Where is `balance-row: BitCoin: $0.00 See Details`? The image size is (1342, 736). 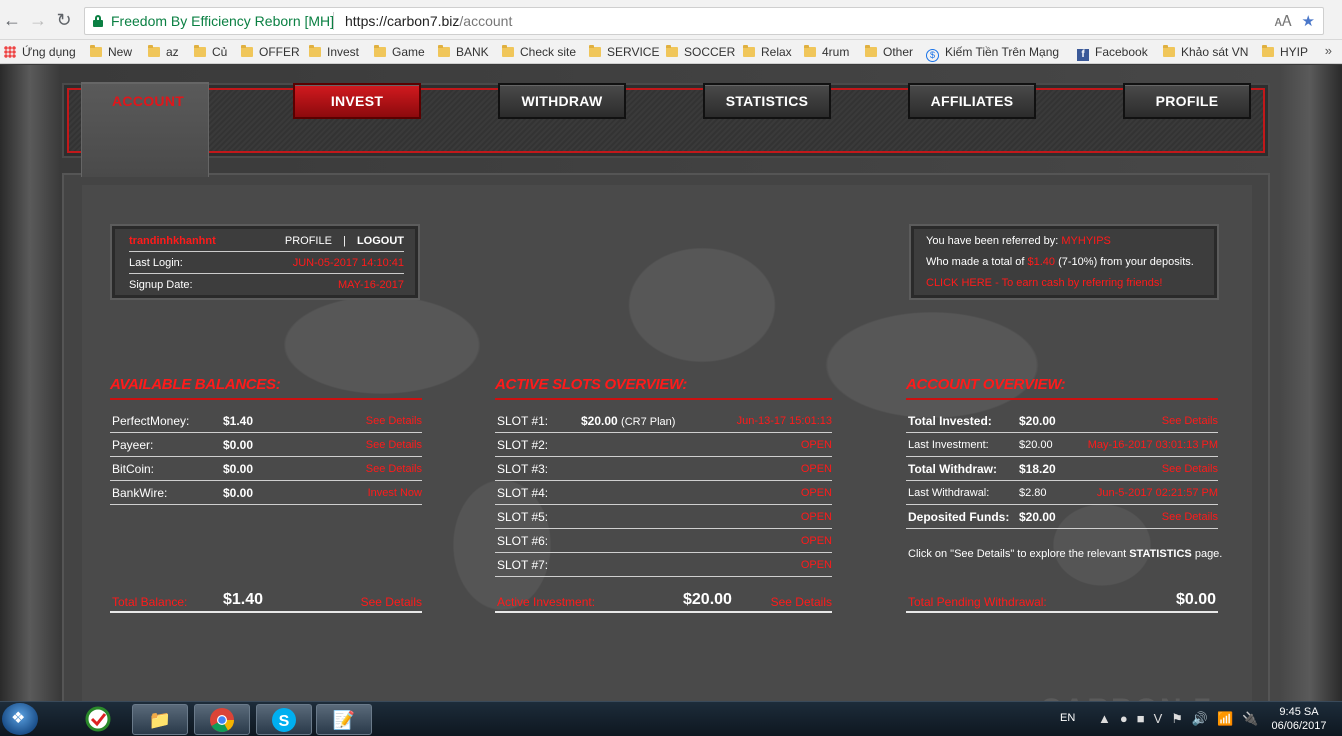 balance-row: BitCoin: $0.00 See Details is located at coordinates (266, 469).